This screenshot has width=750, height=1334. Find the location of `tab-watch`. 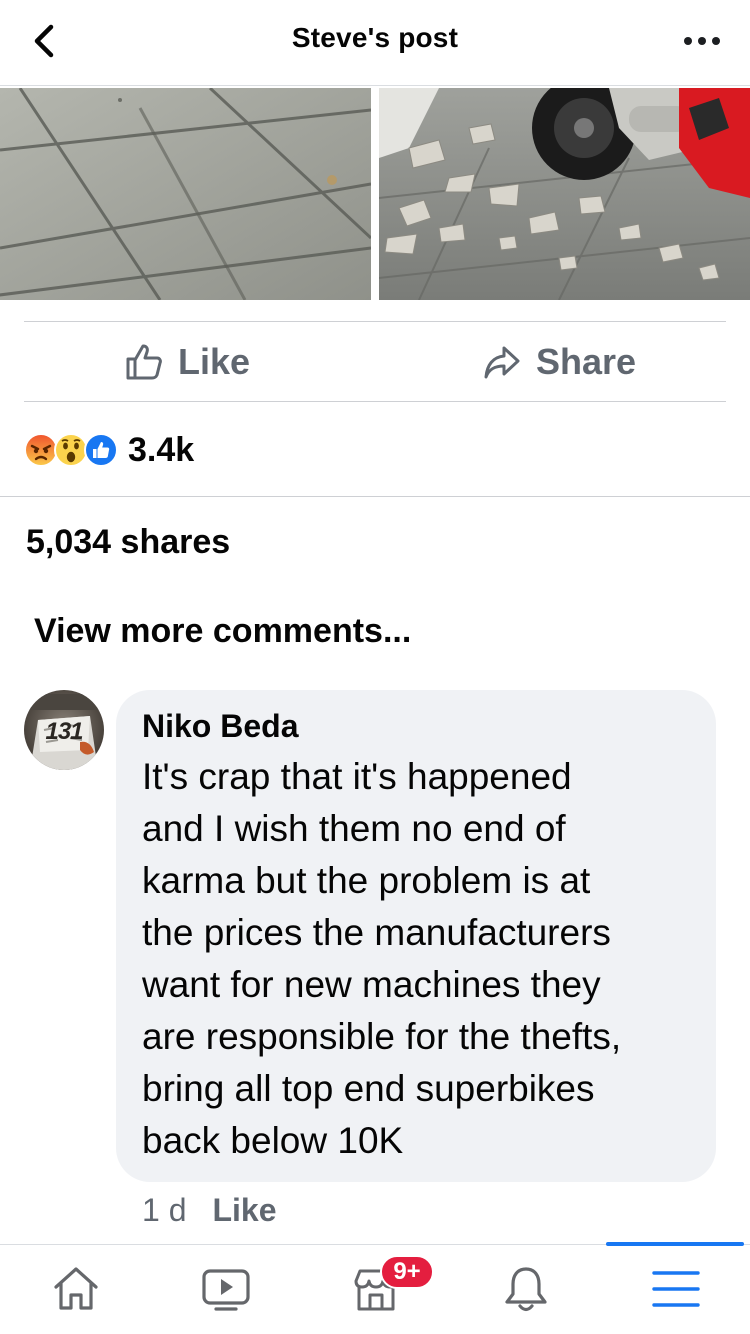

tab-watch is located at coordinates (225, 1289).